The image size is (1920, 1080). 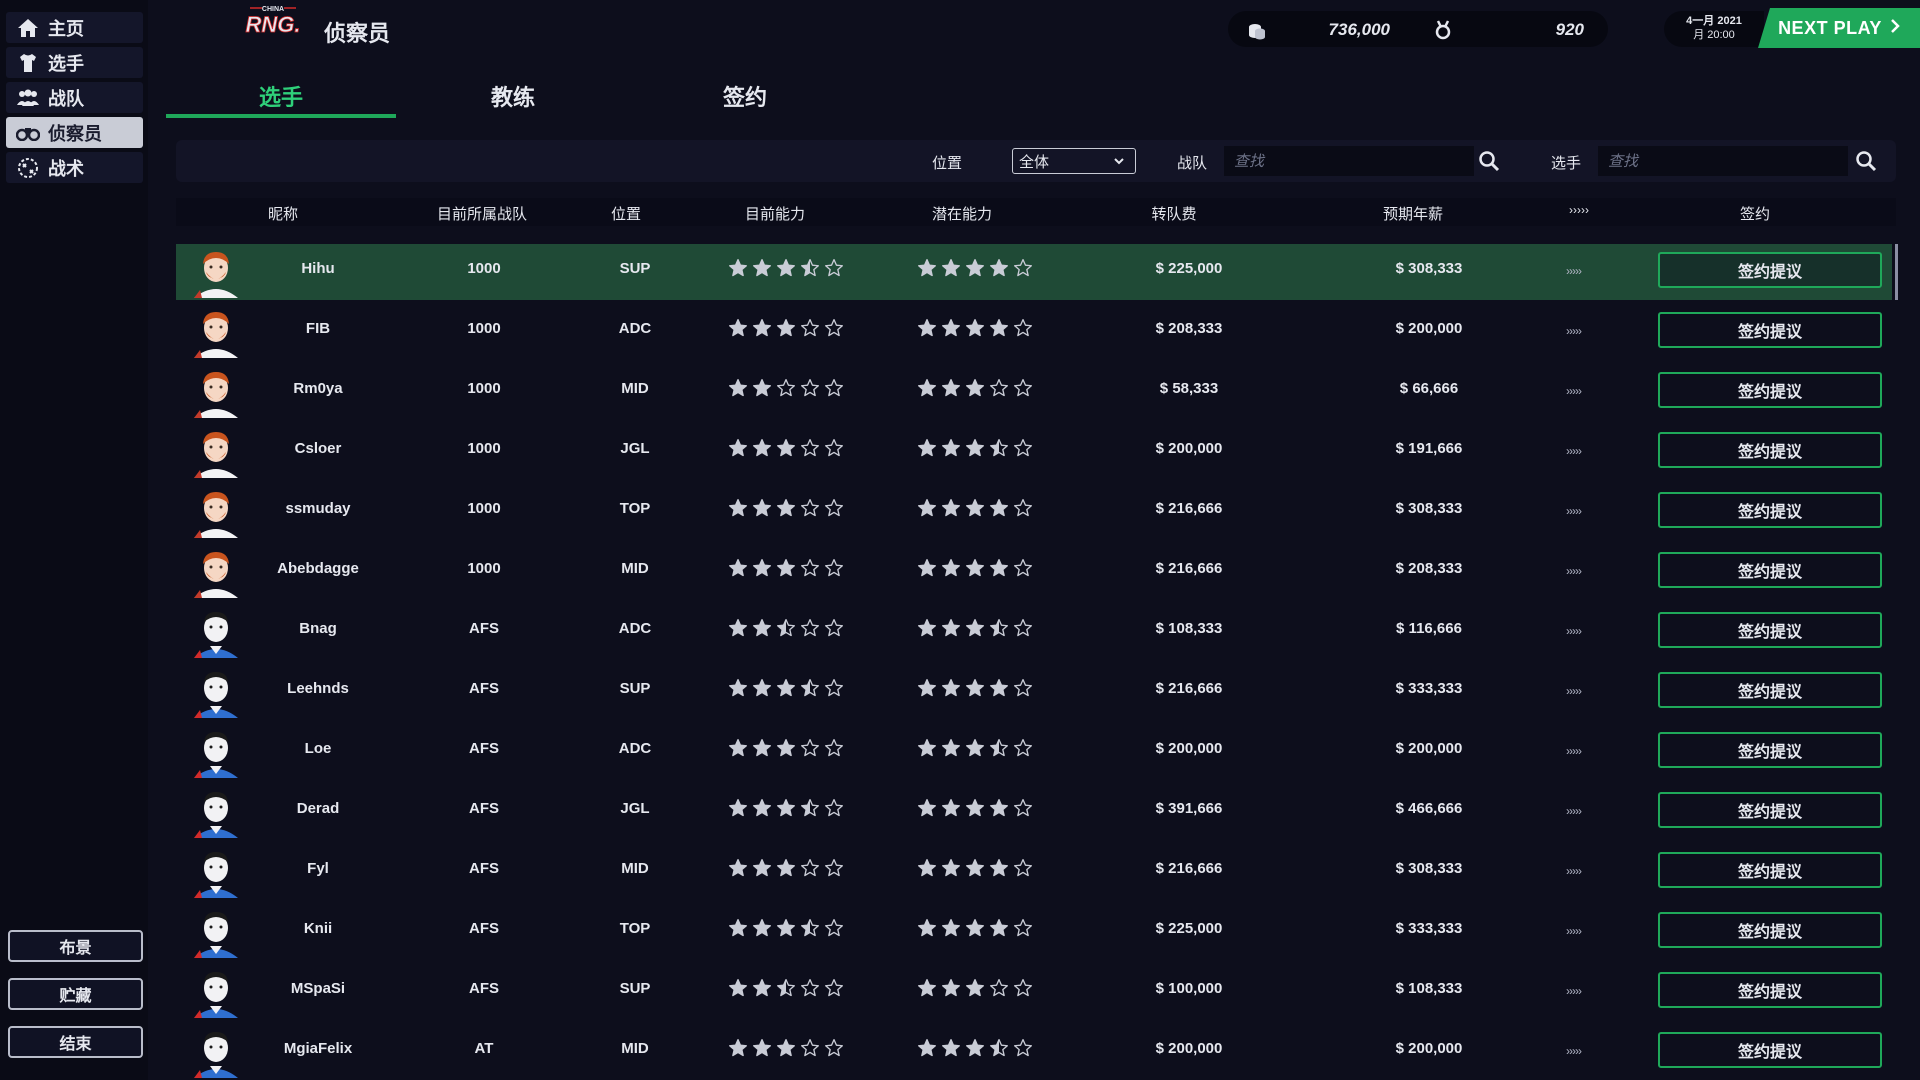 What do you see at coordinates (273, 24) in the screenshot?
I see `logo-text: RNG.` at bounding box center [273, 24].